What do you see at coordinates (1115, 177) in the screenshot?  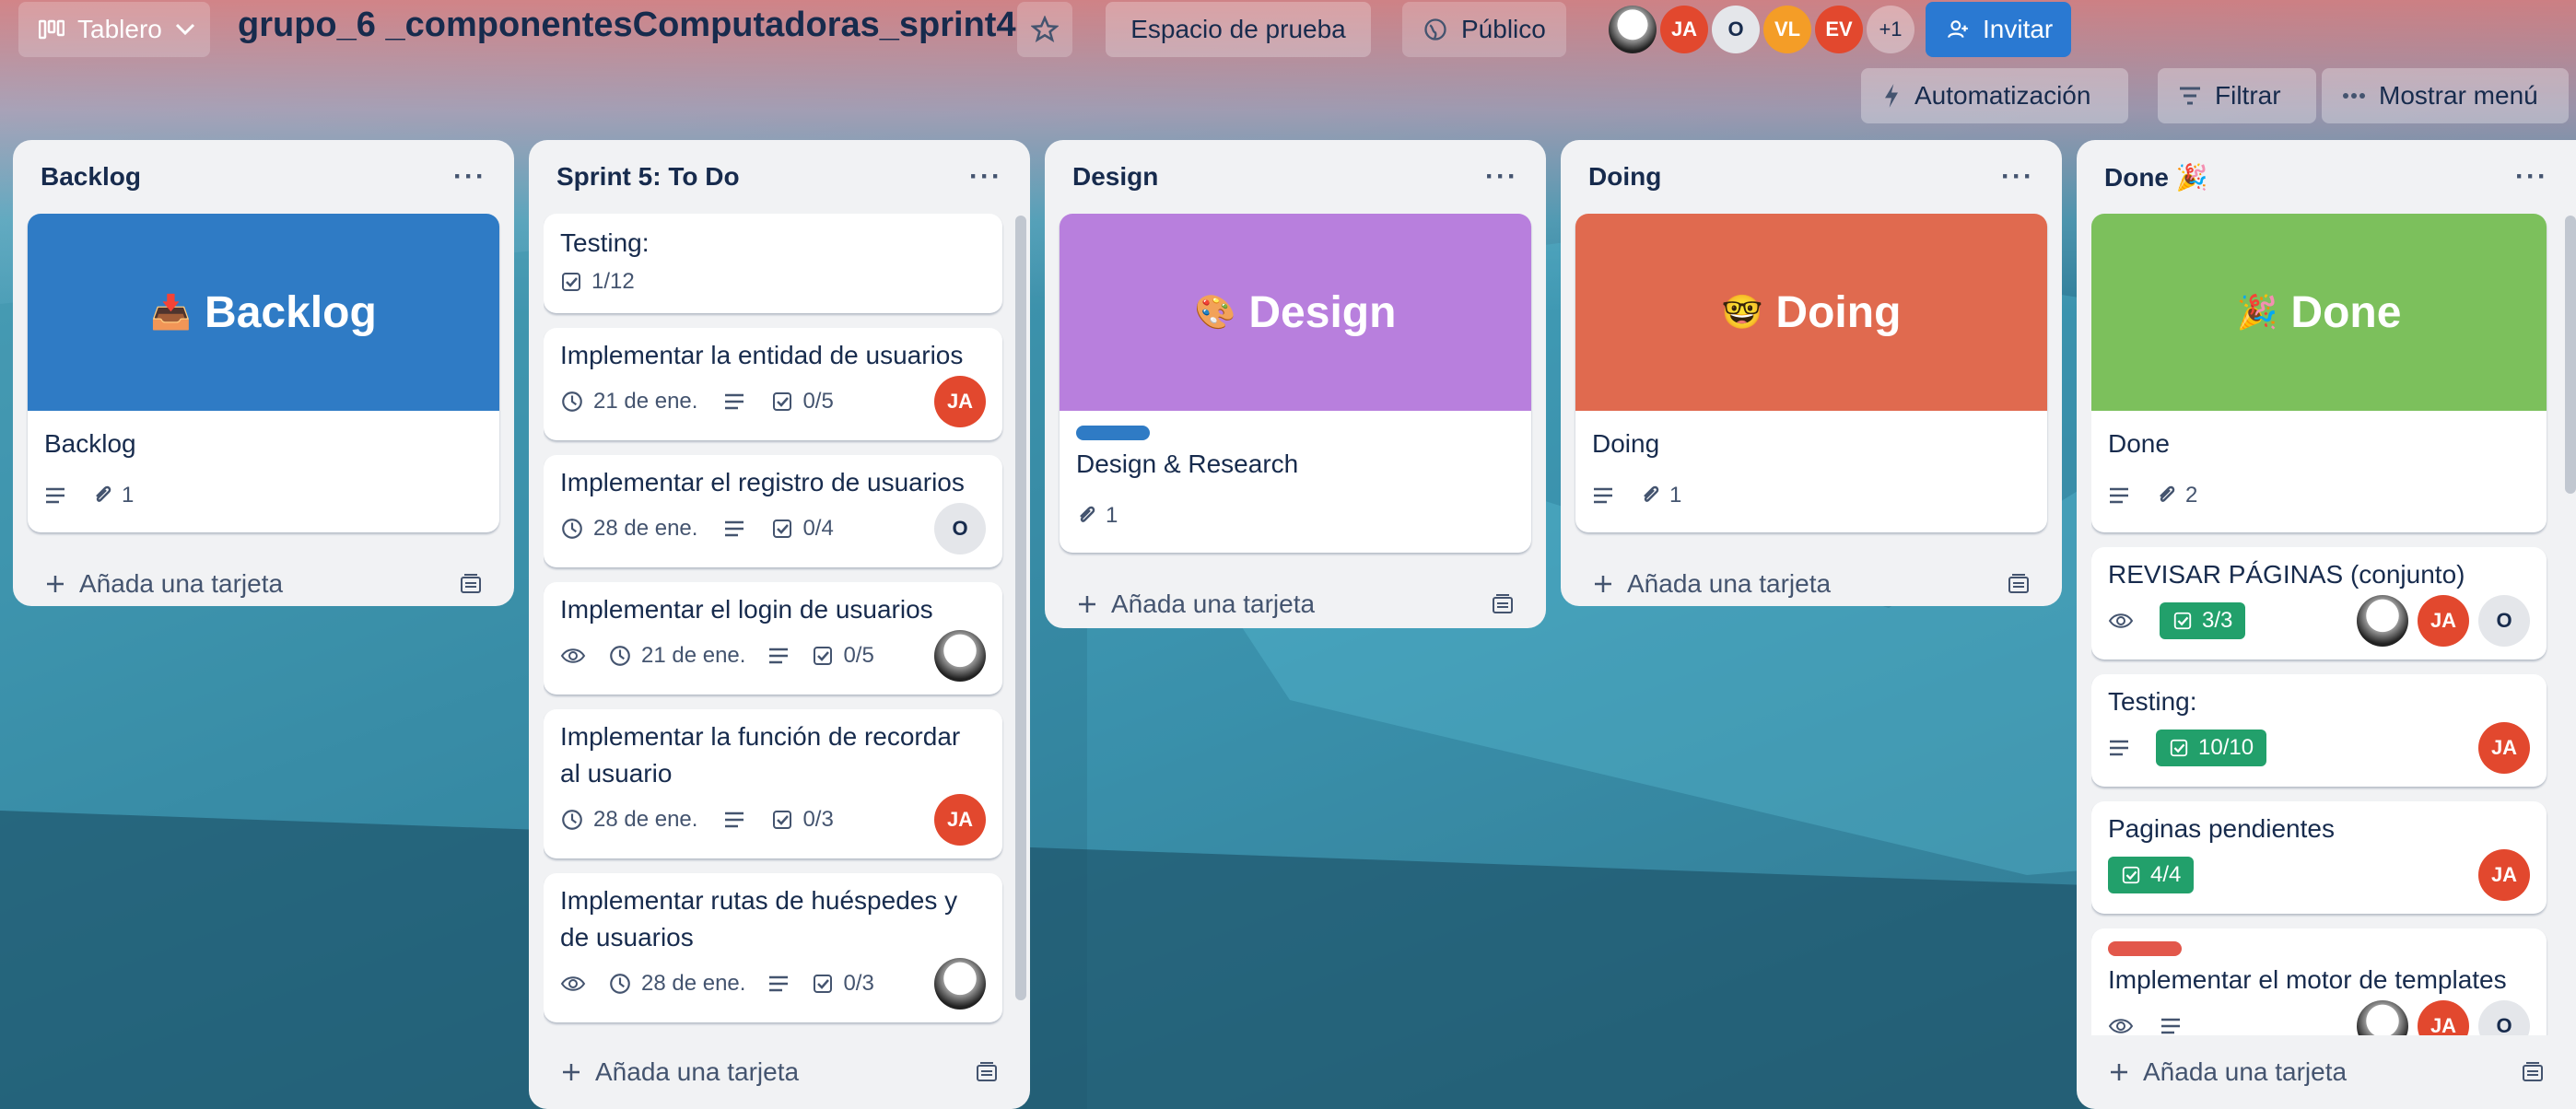 I see `list-title: Design` at bounding box center [1115, 177].